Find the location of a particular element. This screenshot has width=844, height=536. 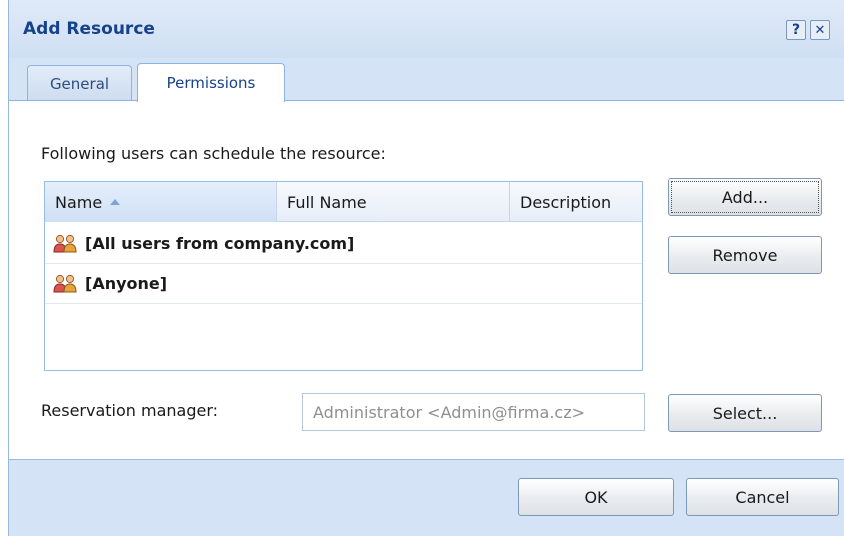

dialog-titlebar: Add Resource ? ✕ is located at coordinates (426, 29).